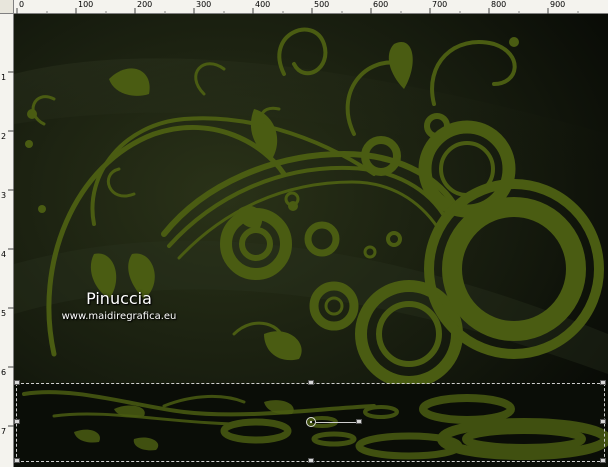 This screenshot has height=467, width=608. Describe the element at coordinates (86, 4) in the screenshot. I see `ruler-tick-label: 100` at that location.